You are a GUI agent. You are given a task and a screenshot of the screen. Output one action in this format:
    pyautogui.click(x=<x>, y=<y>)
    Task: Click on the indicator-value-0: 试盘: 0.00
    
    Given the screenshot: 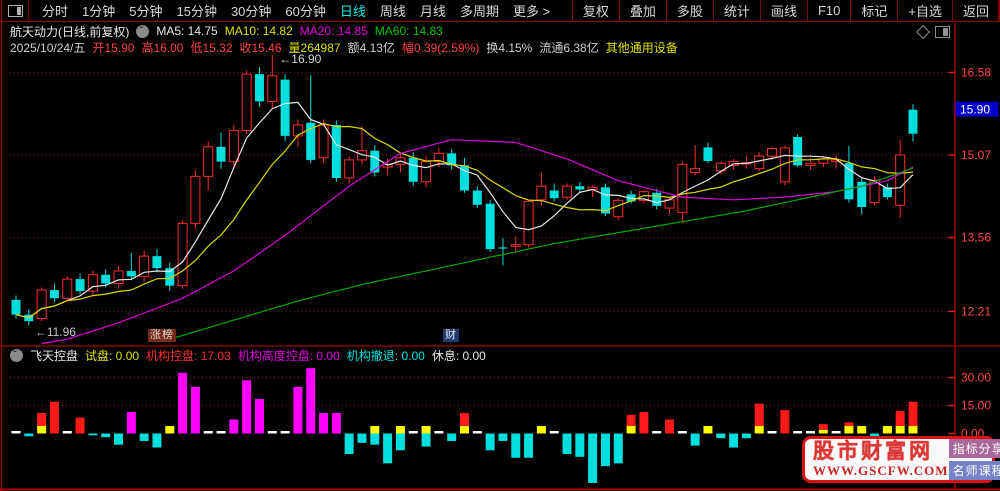 What is the action you would take?
    pyautogui.click(x=112, y=355)
    